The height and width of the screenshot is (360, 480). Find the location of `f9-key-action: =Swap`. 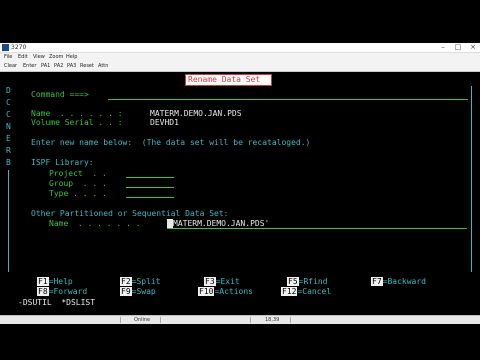

f9-key-action: =Swap is located at coordinates (143, 291).